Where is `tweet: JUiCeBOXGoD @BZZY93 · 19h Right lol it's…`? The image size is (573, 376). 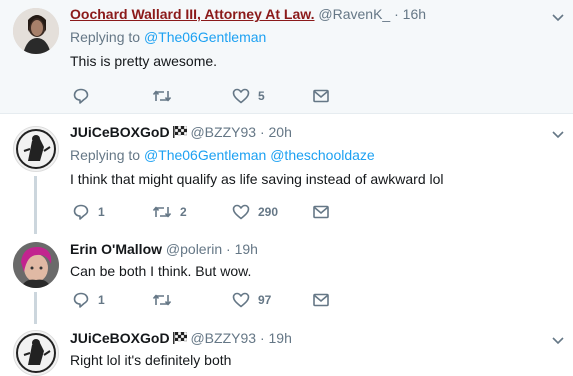
tweet: JUiCeBOXGoD @BZZY93 · 19h Right lol it's… is located at coordinates (286, 348).